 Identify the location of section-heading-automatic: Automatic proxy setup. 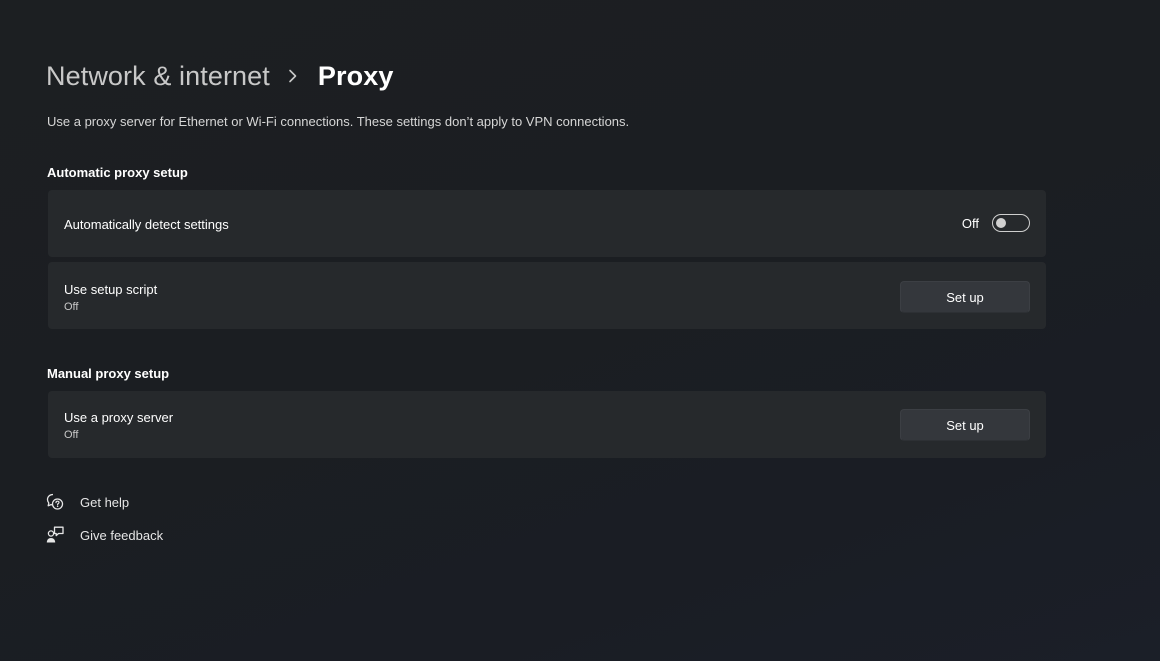
(117, 172).